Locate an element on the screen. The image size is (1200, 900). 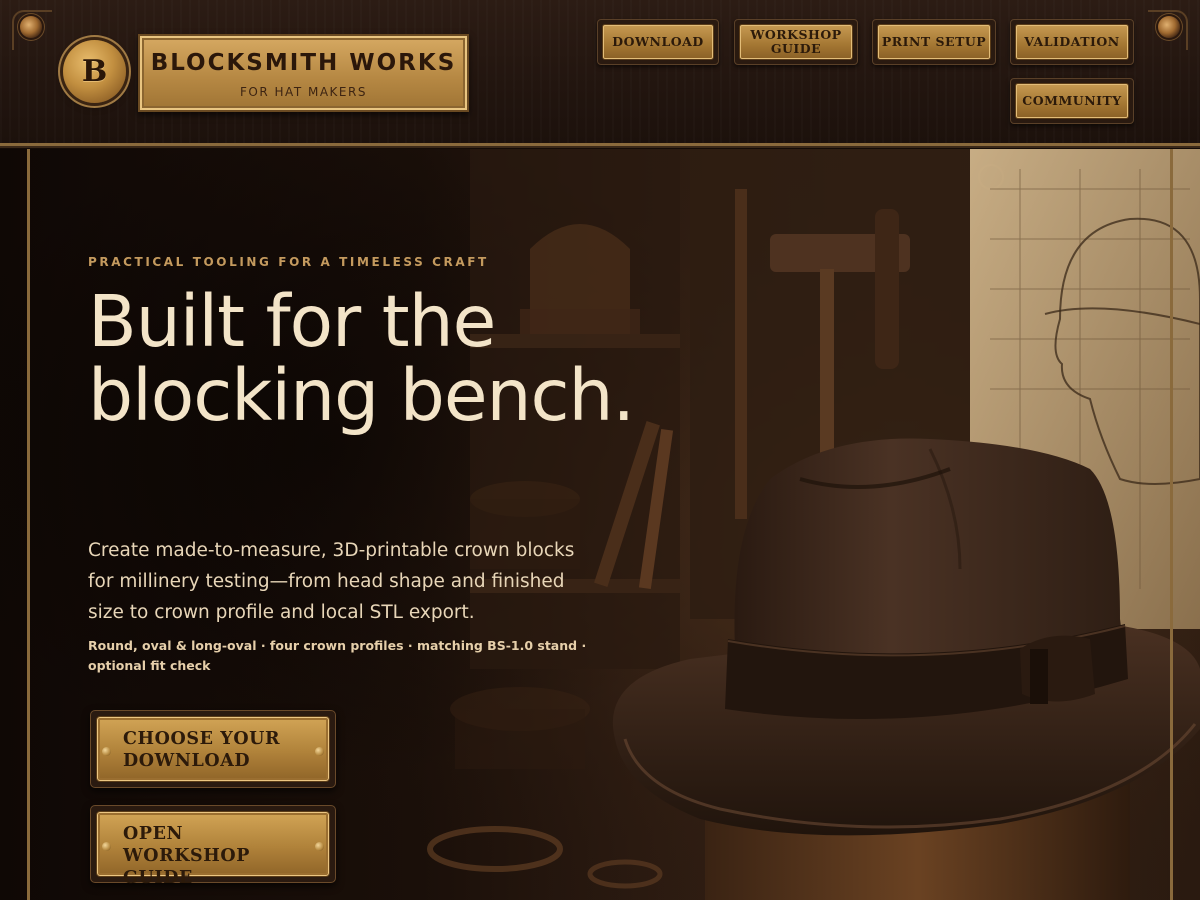
nav-button-label: WORKSHOP GUIDE is located at coordinates (796, 42).